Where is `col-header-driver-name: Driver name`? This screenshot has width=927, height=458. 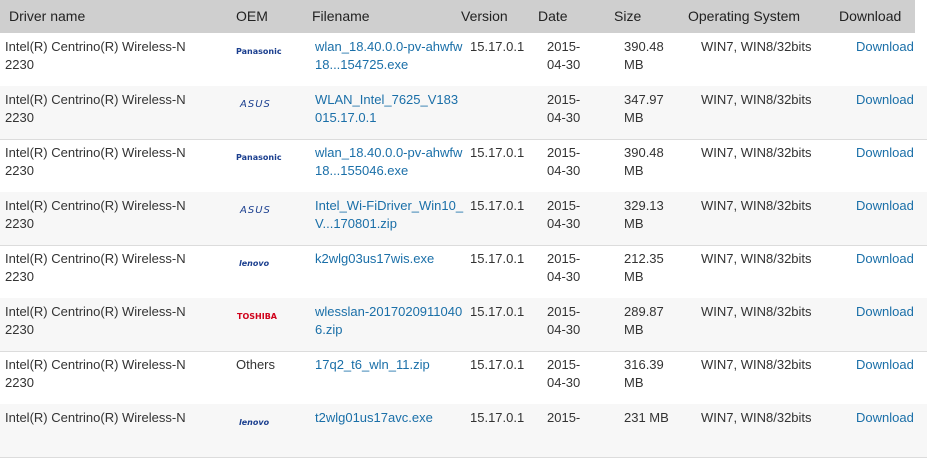 col-header-driver-name: Driver name is located at coordinates (47, 16).